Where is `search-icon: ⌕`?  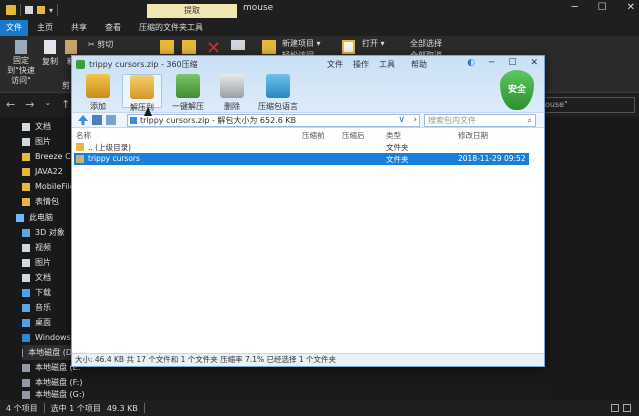
search-icon: ⌕ is located at coordinates (530, 120).